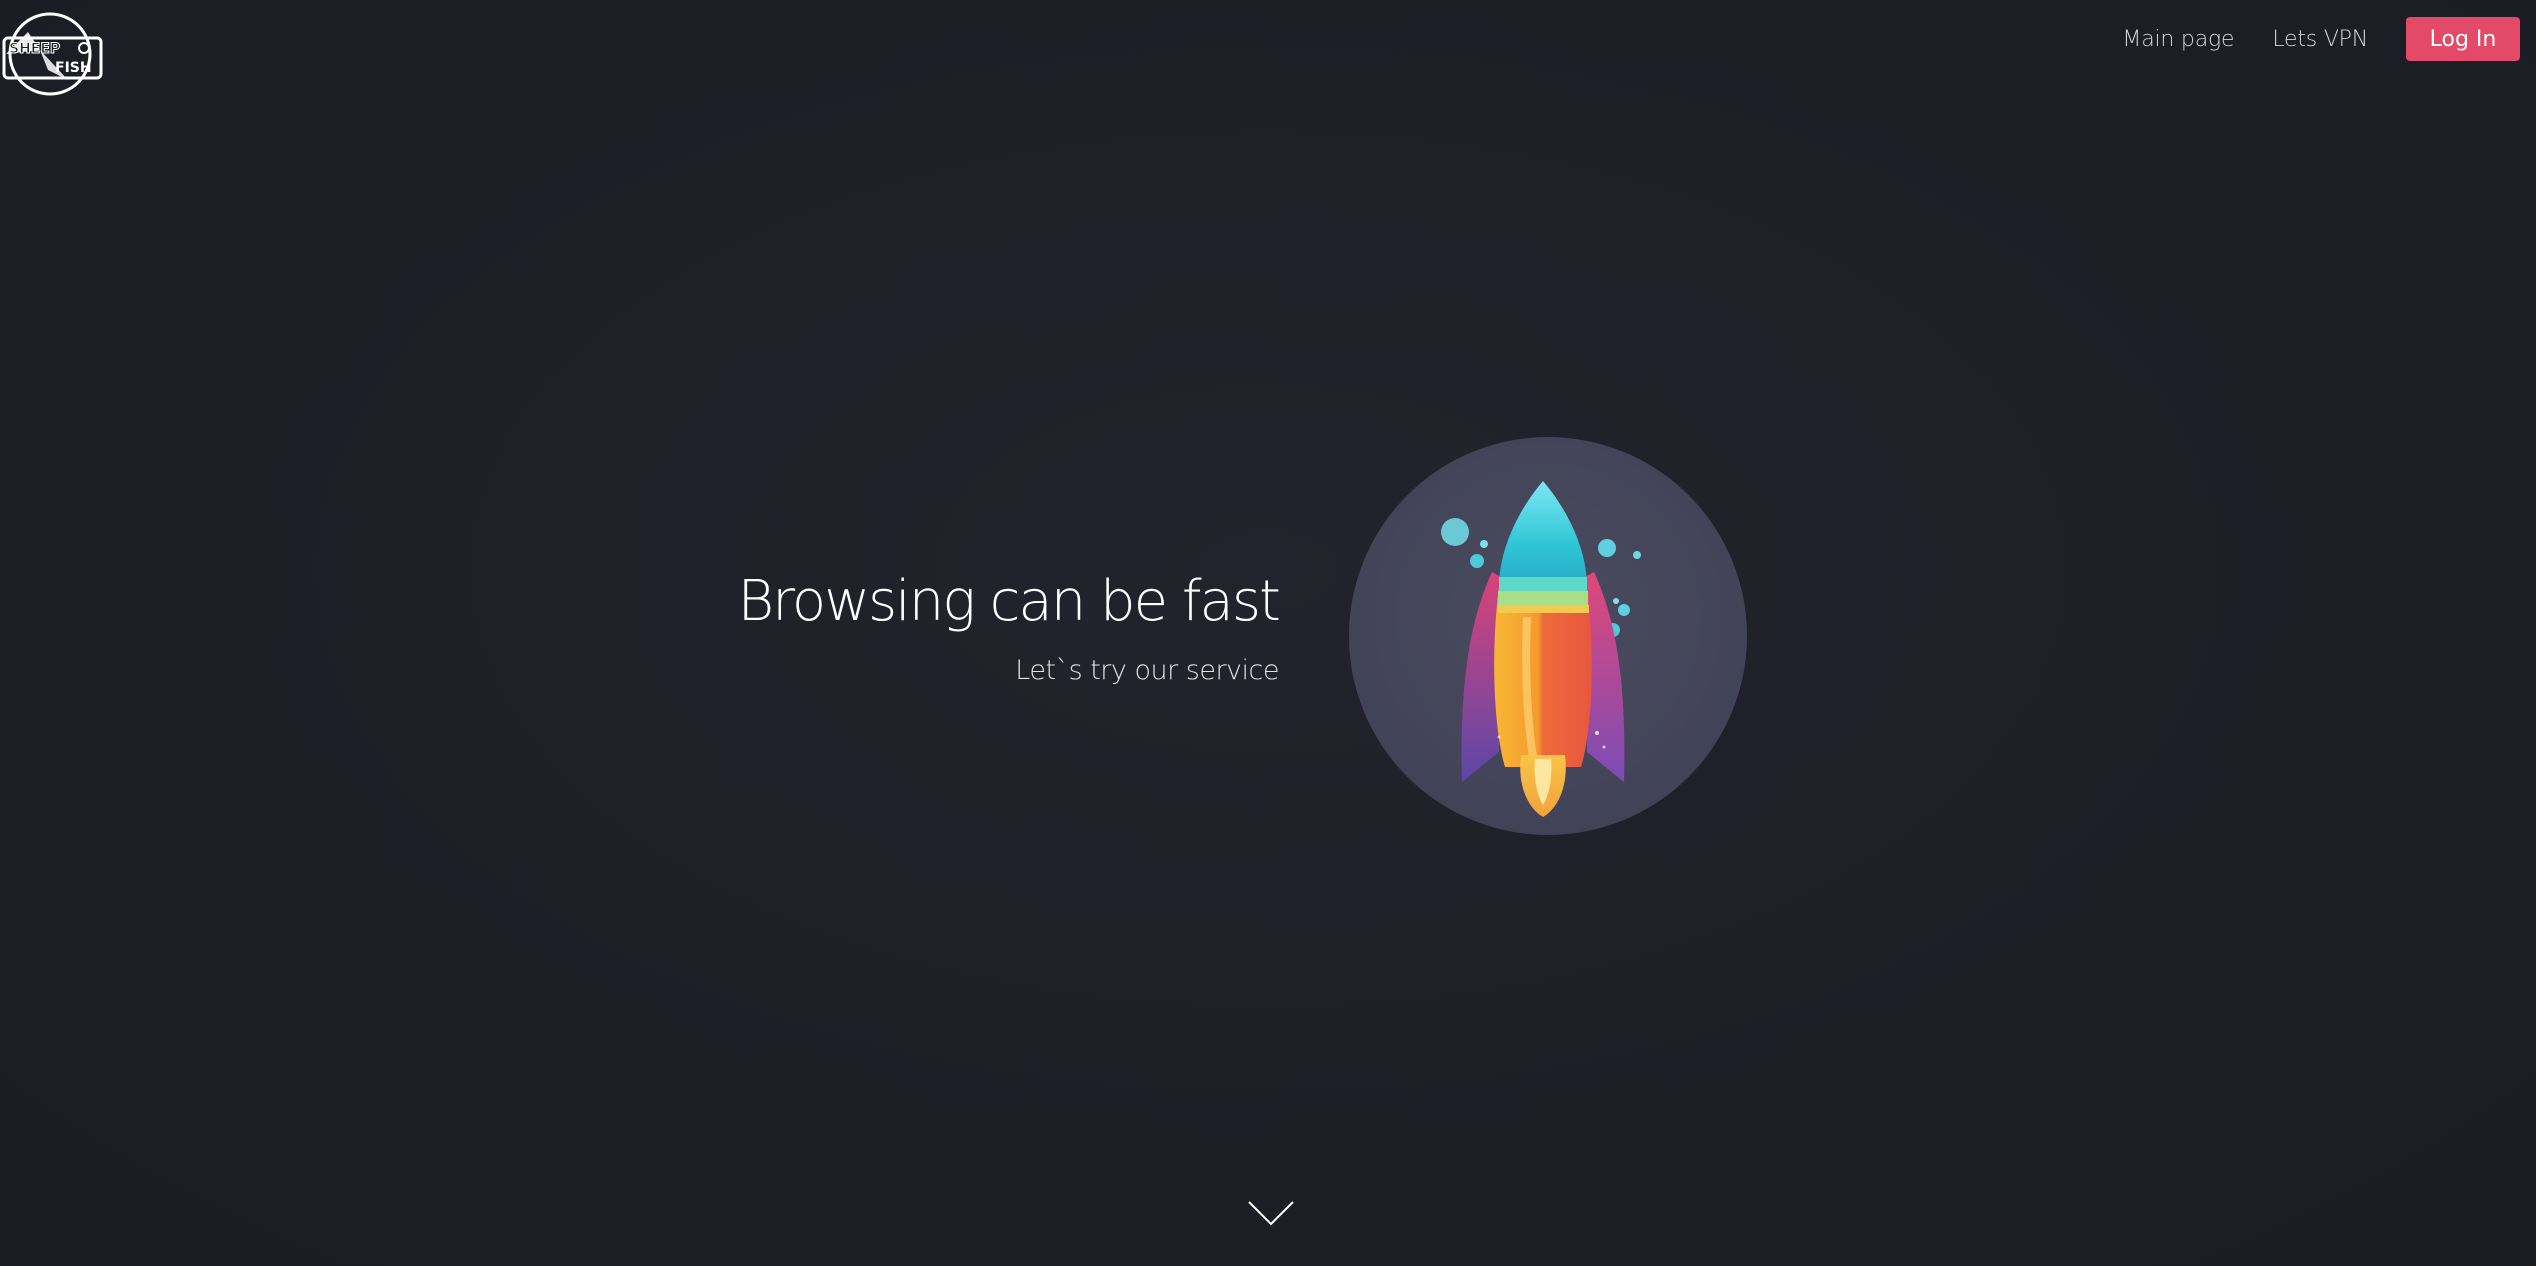 This screenshot has height=1266, width=2536. I want to click on top-nav: Main page Lets VPN Log In, so click(2321, 39).